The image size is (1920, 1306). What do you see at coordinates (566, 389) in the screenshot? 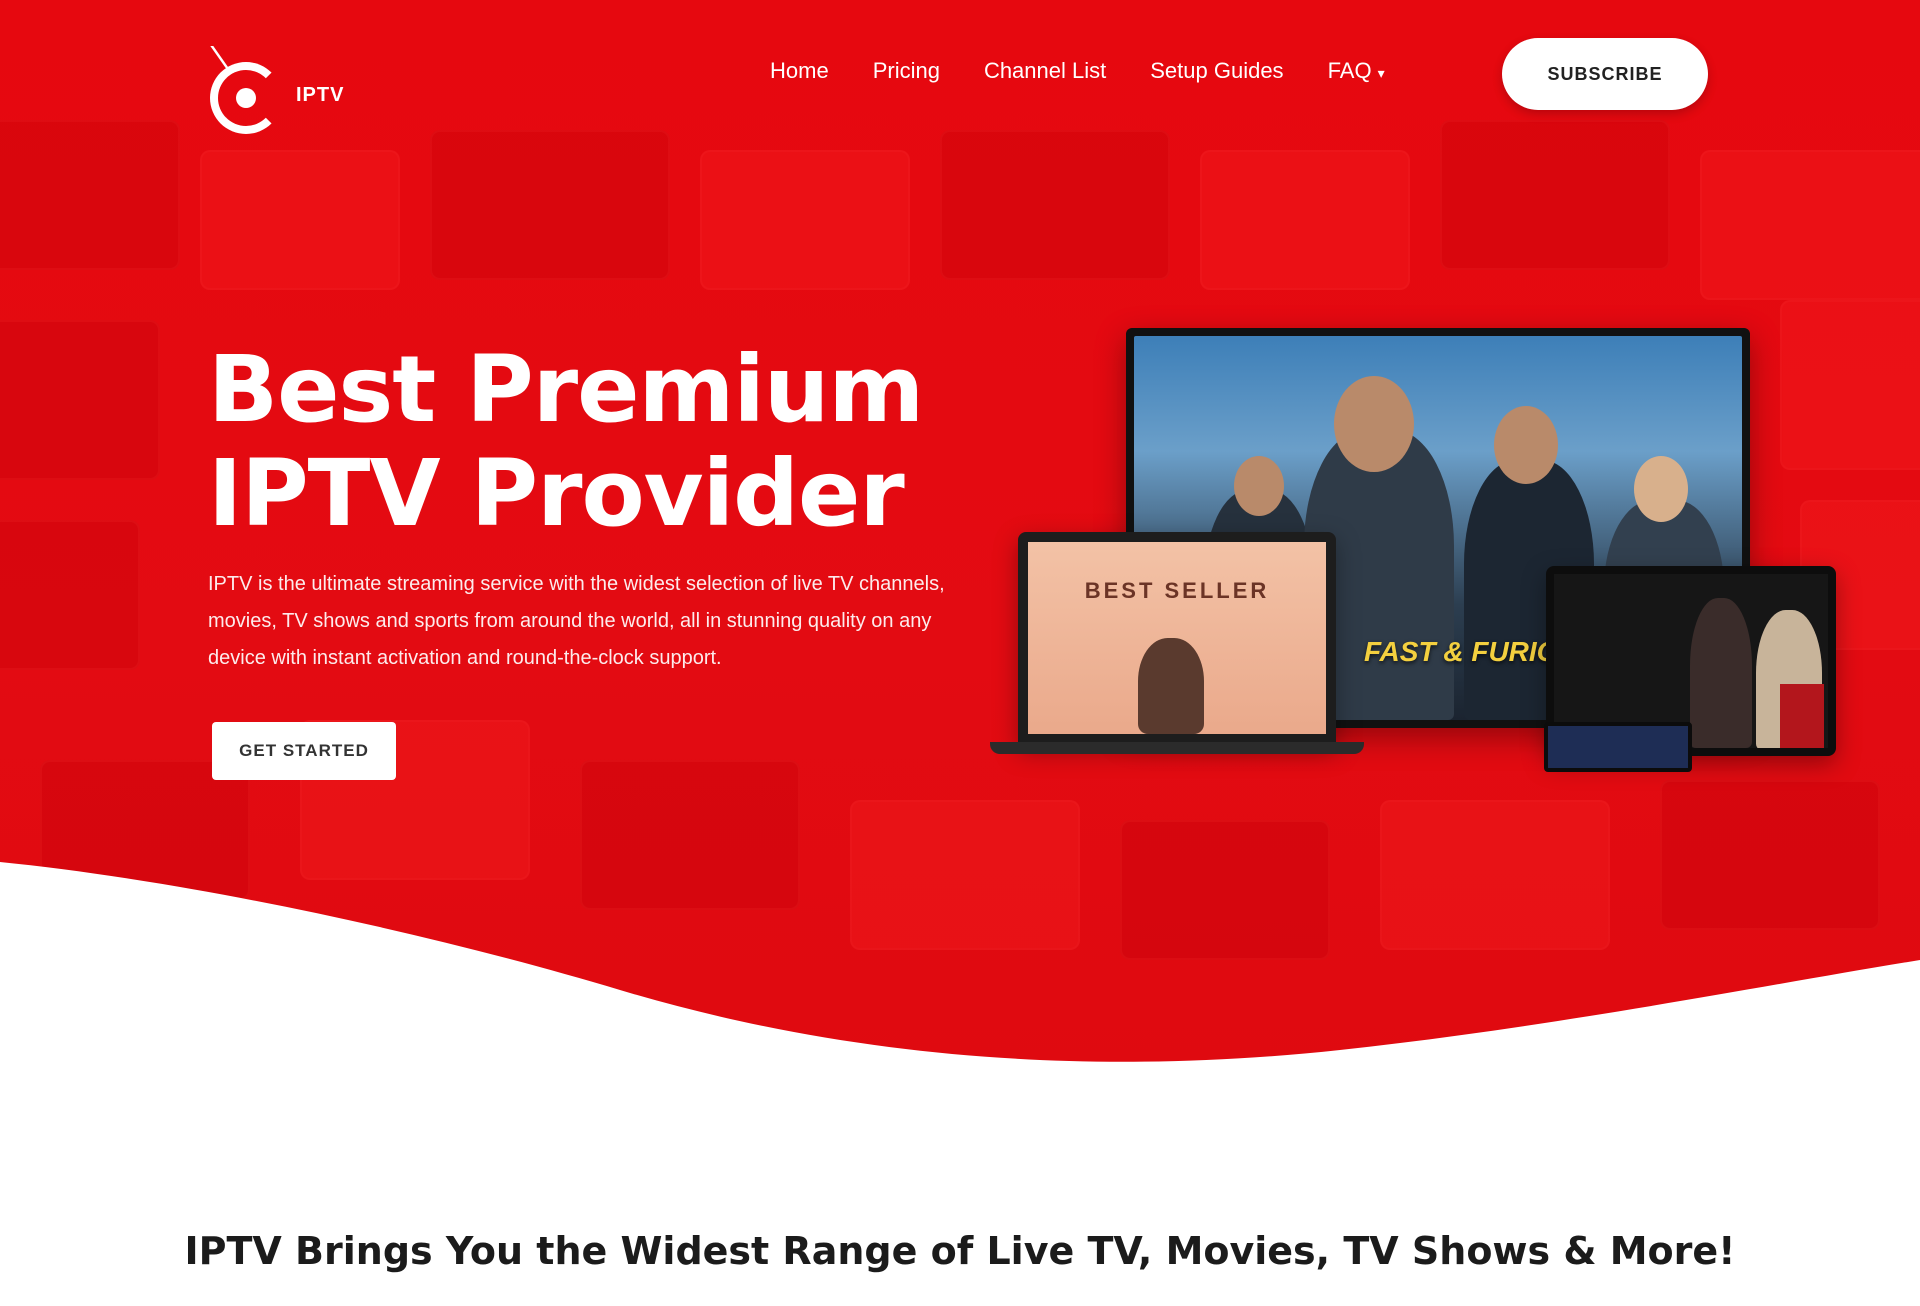
I see `hero-title-line-1: Best Premium` at bounding box center [566, 389].